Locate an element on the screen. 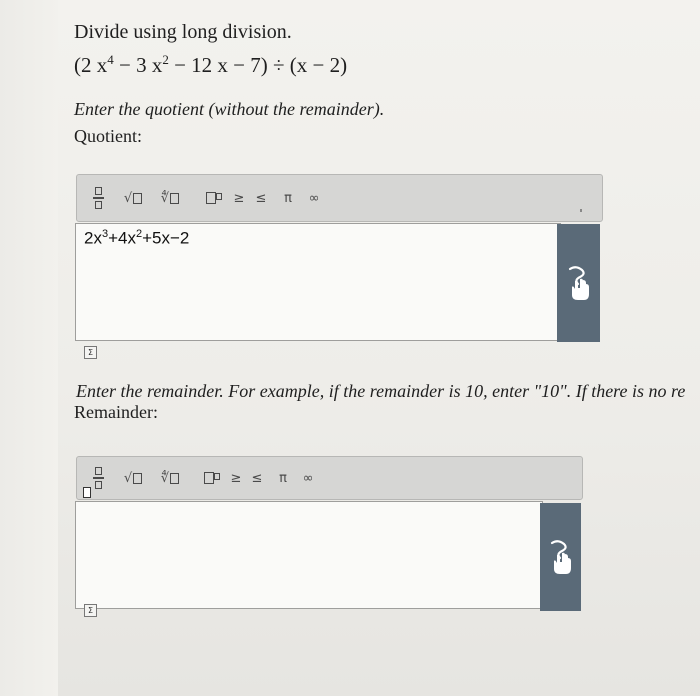 The height and width of the screenshot is (696, 700). input-placeholder-box is located at coordinates (87, 492).